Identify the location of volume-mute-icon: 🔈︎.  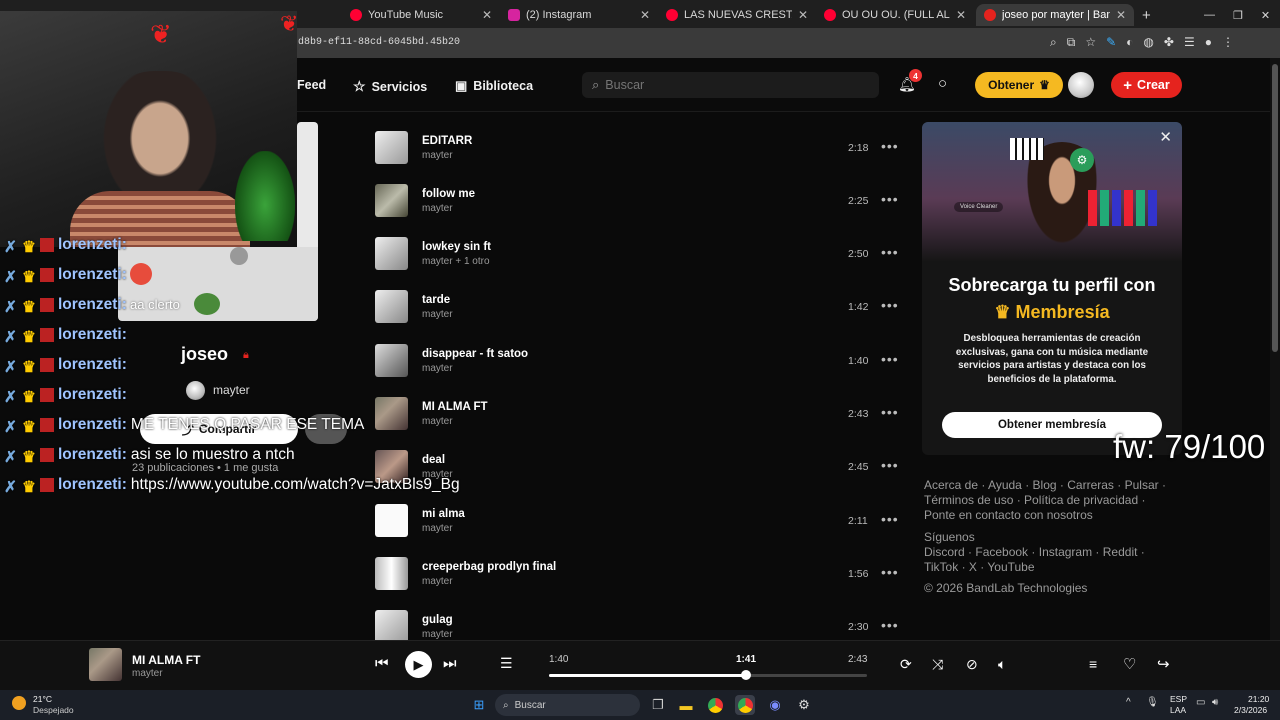
(1002, 664).